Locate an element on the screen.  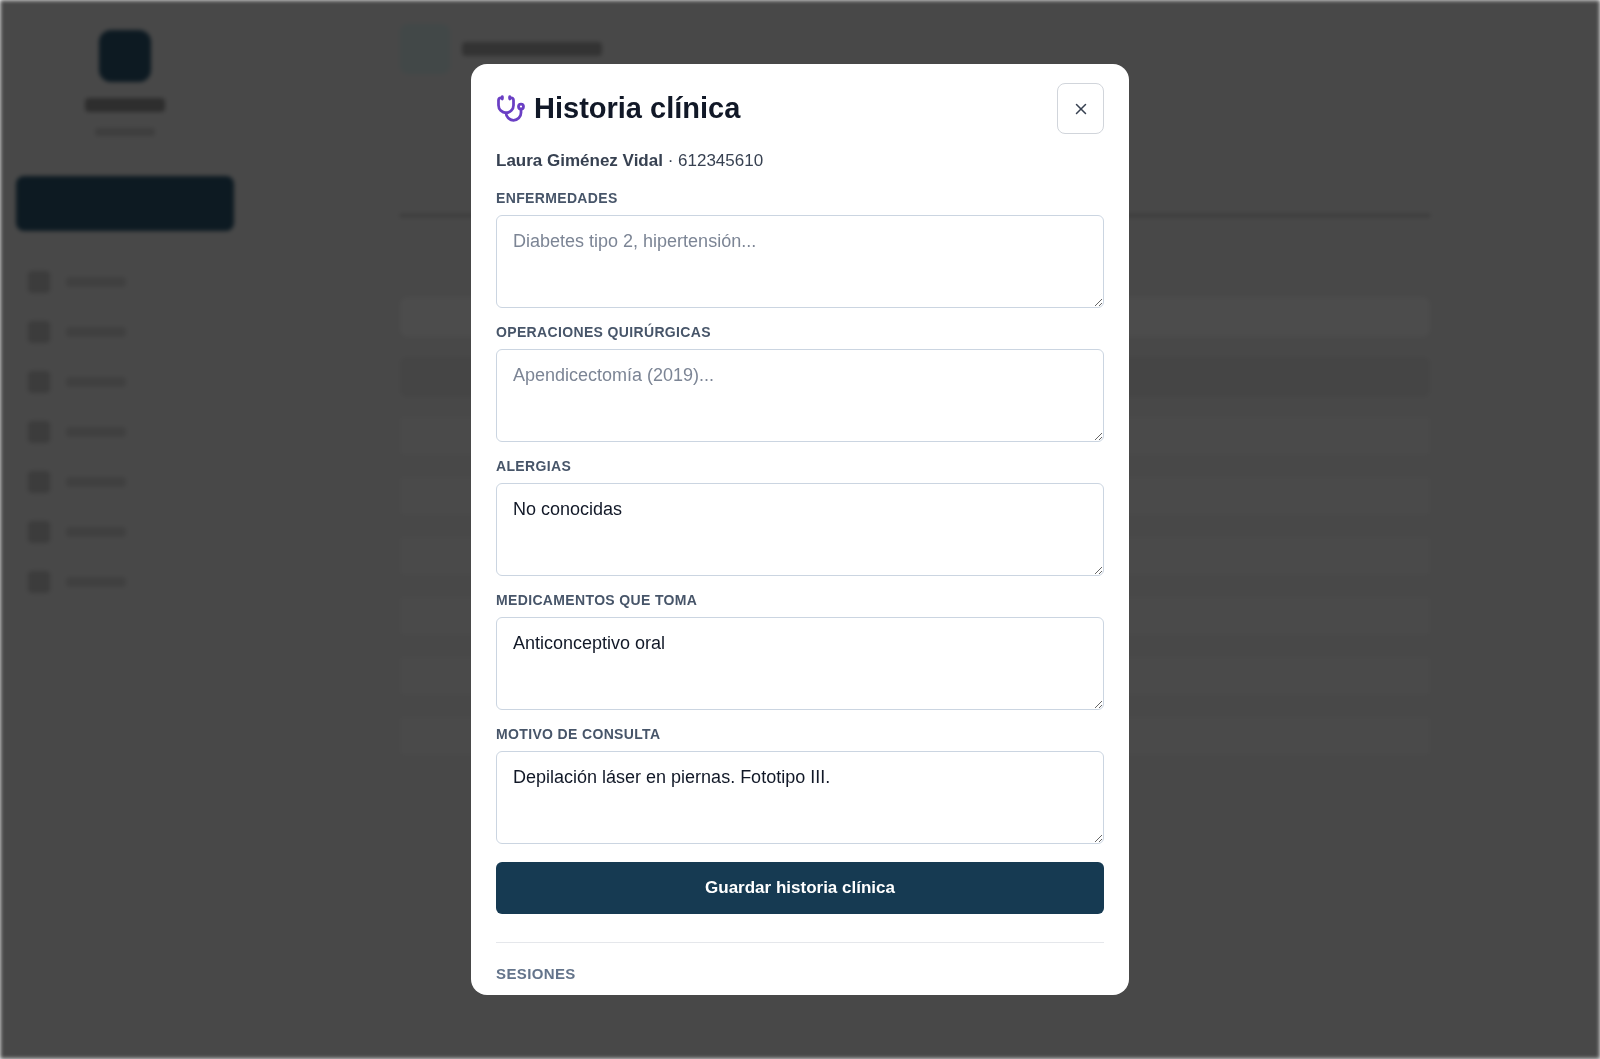
text-area-field: No conocidas is located at coordinates (800, 529).